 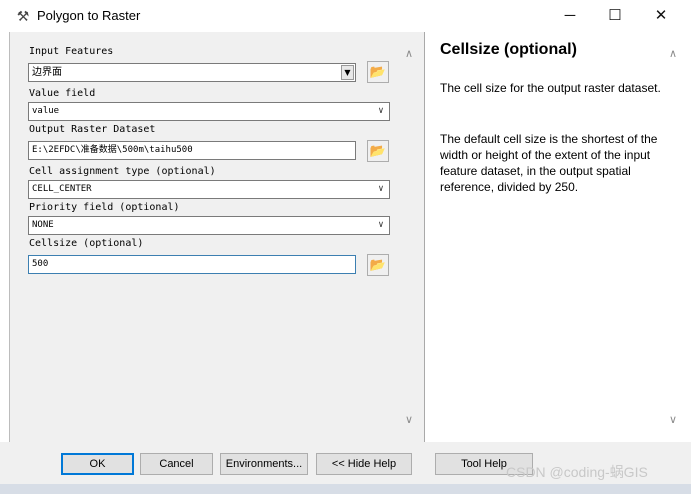 What do you see at coordinates (86, 243) in the screenshot?
I see `cellsize-label: Cellsize (optional)` at bounding box center [86, 243].